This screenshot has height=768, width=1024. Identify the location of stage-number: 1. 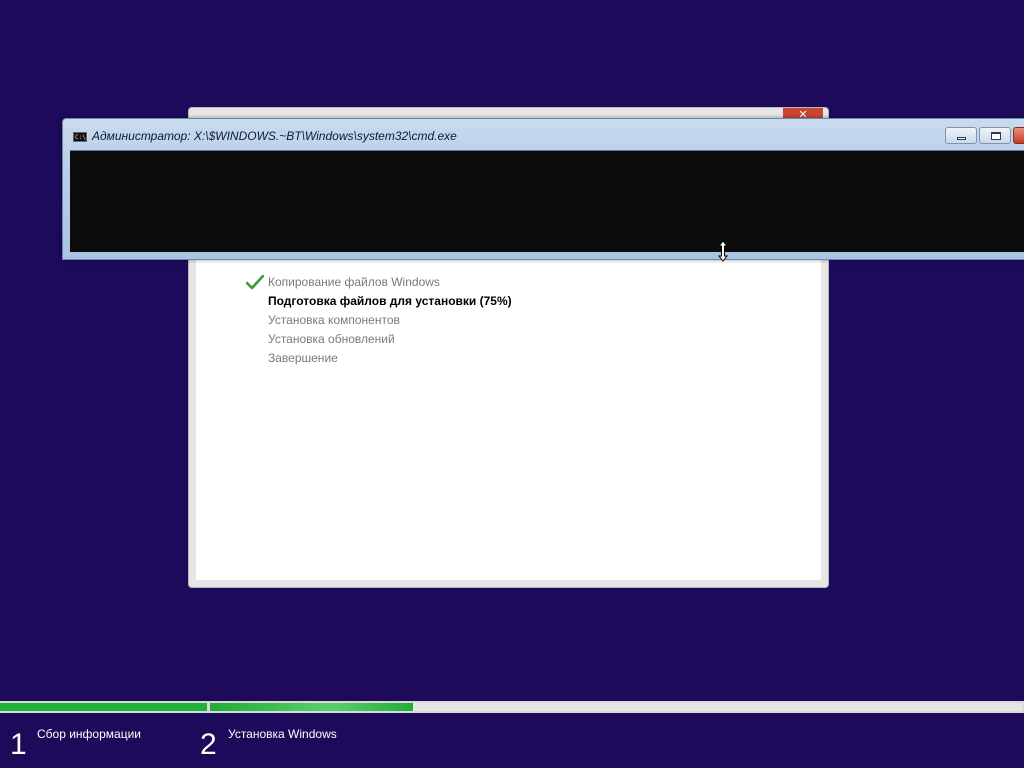
(18, 744).